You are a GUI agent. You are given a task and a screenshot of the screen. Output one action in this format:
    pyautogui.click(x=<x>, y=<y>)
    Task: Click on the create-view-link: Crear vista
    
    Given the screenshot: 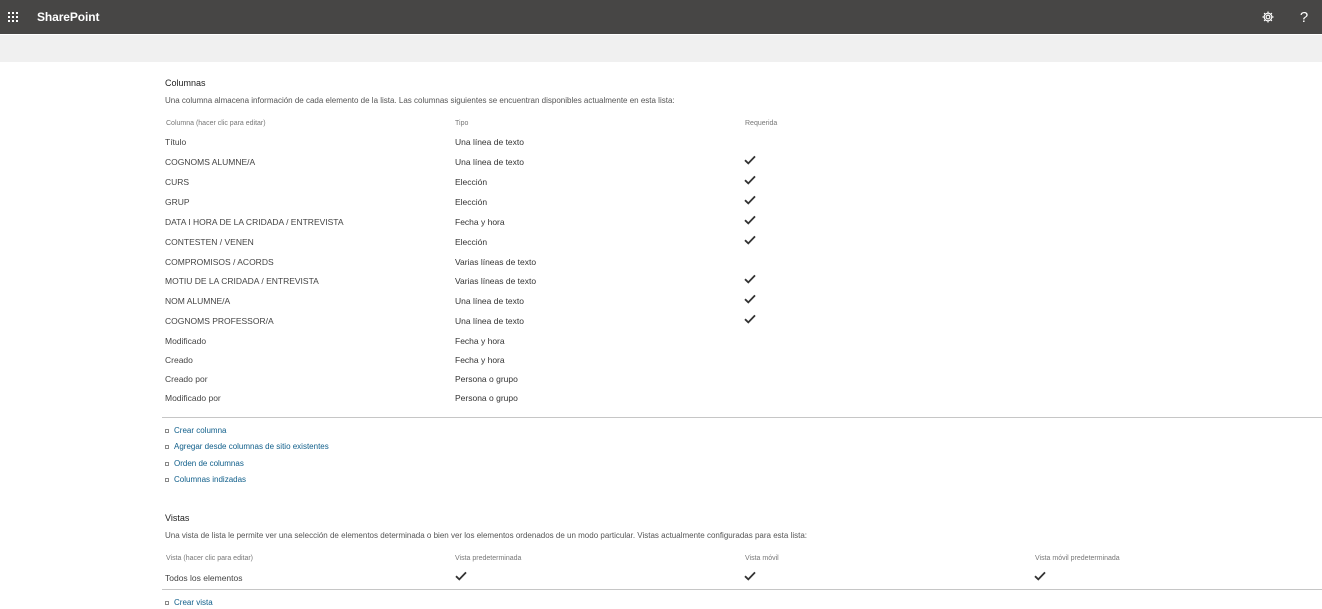 What is the action you would take?
    pyautogui.click(x=193, y=602)
    